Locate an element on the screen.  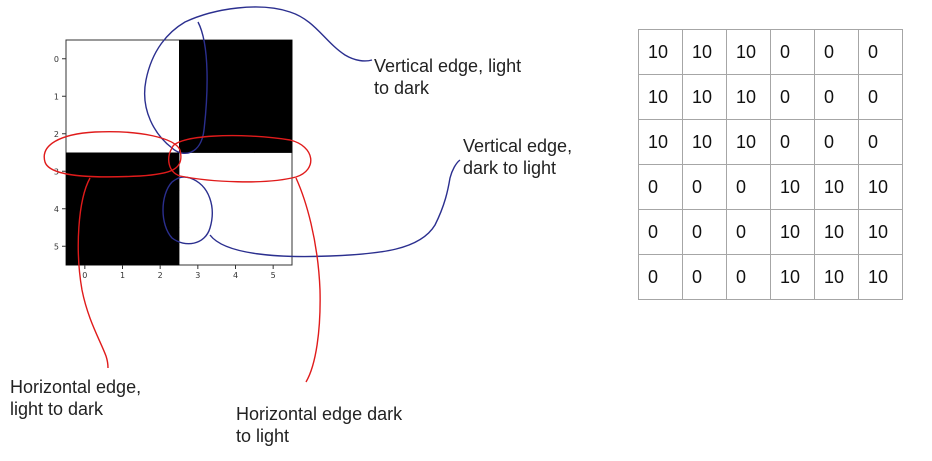
x-tick-label: 3 is located at coordinates (197, 275).